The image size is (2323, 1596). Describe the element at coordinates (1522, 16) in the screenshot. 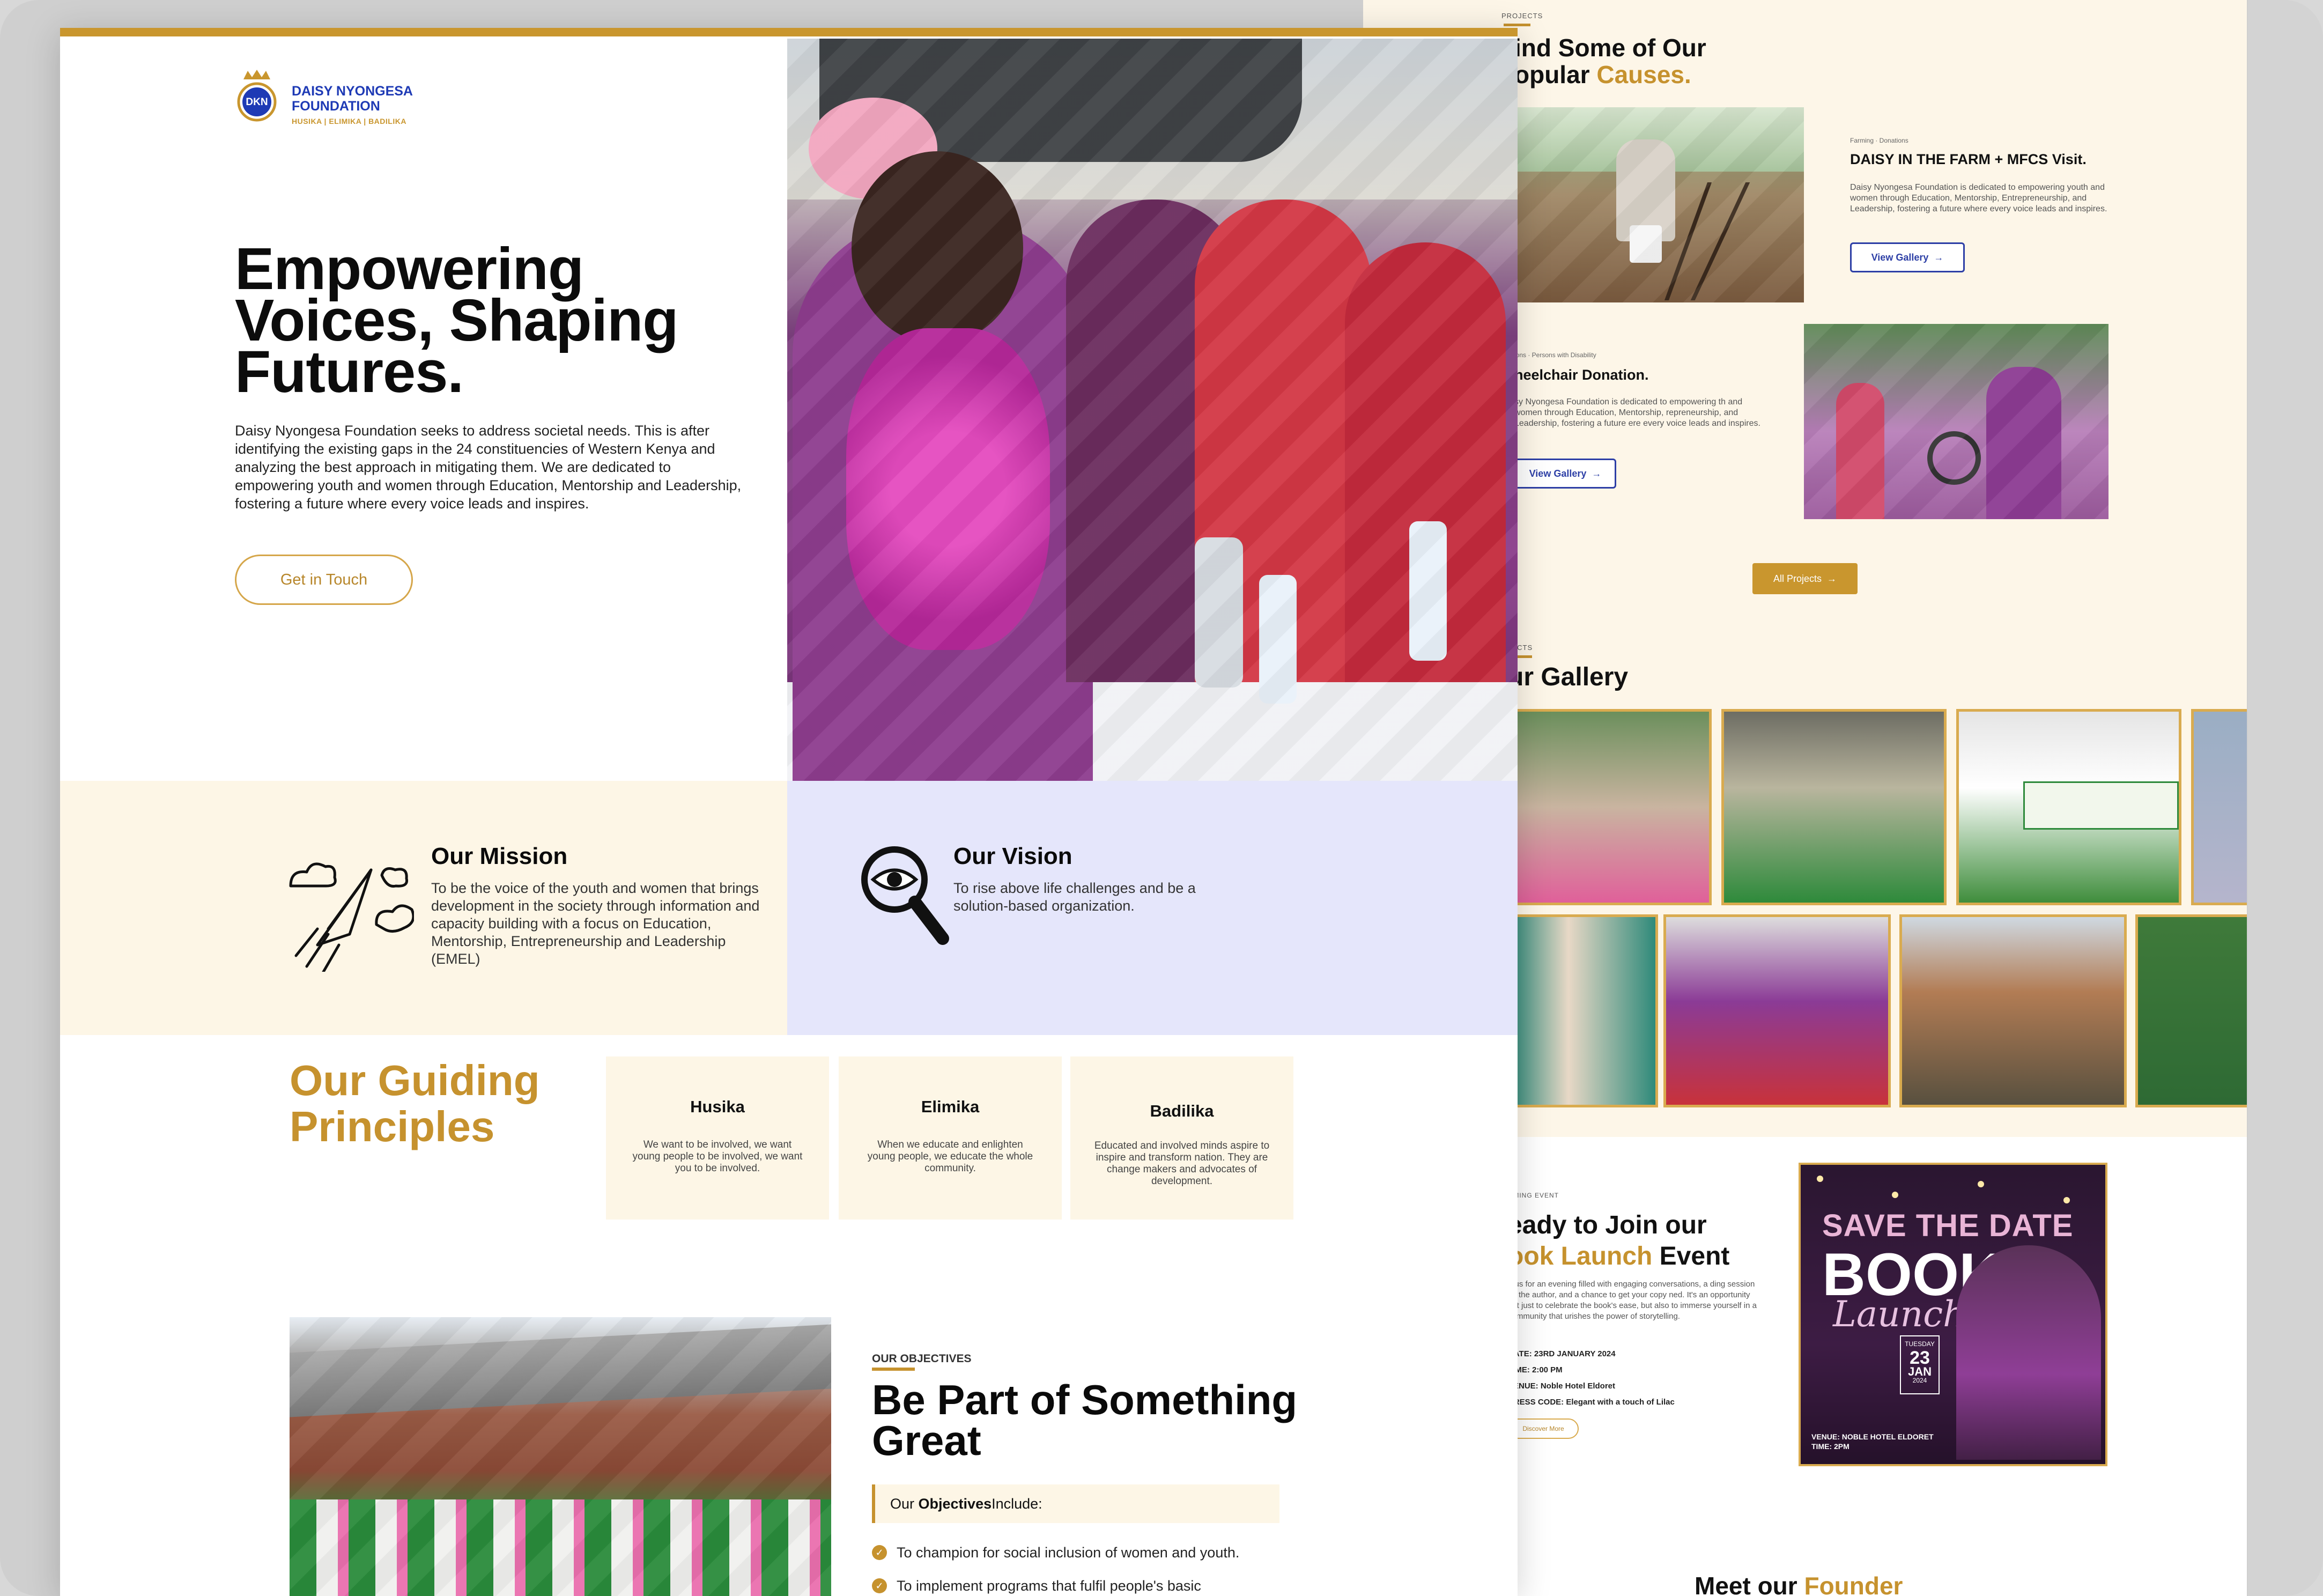

I see `projects-label: PROJECTS` at that location.